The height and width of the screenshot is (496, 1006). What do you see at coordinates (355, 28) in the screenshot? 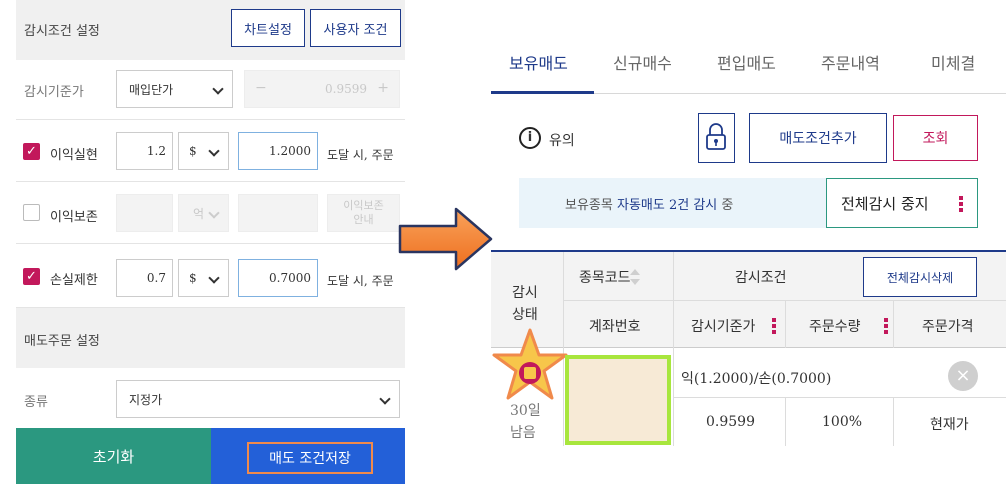
I see `user-condition-button: 사용자 조건` at bounding box center [355, 28].